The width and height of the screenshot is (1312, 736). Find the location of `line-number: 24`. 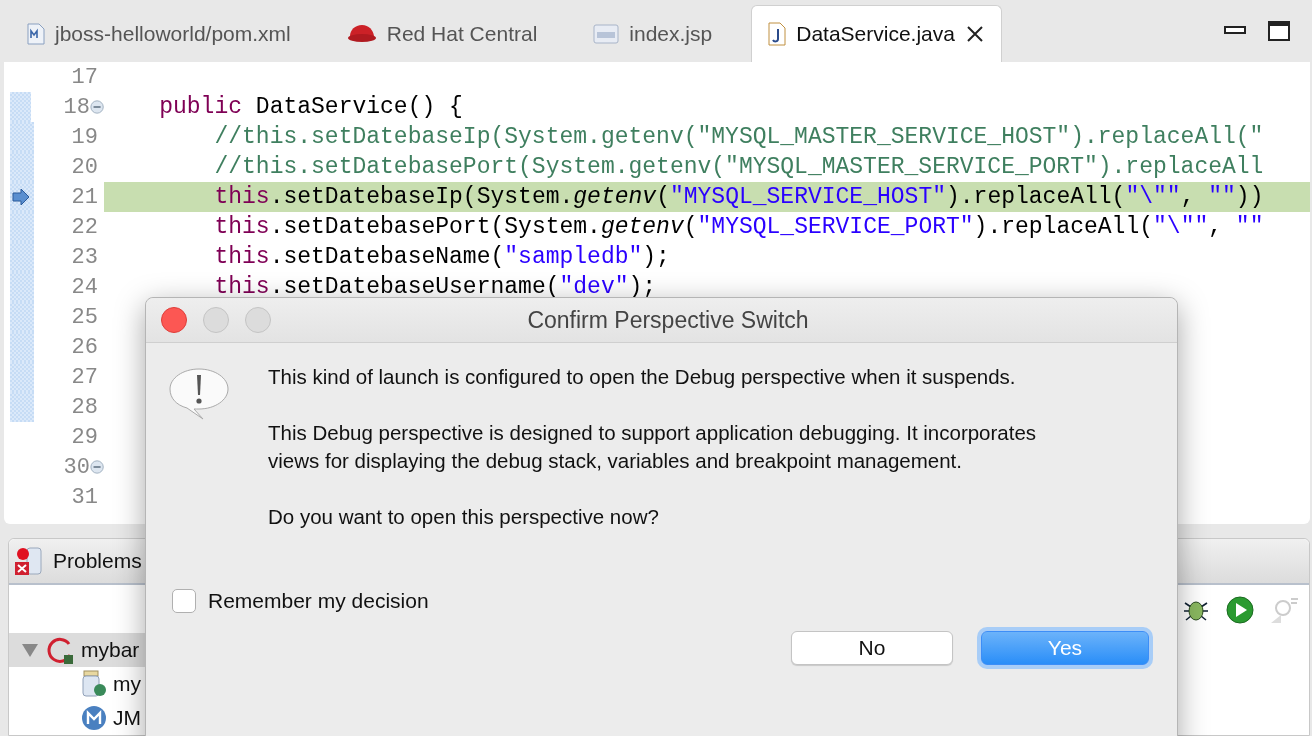

line-number: 24 is located at coordinates (84, 287).